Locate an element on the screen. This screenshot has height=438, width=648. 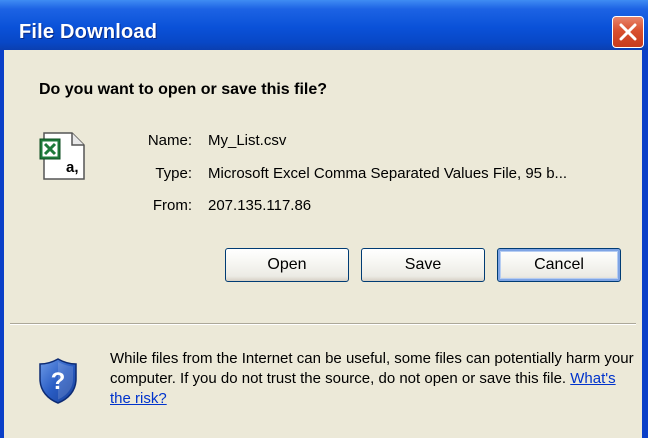
open-button: Open is located at coordinates (287, 265).